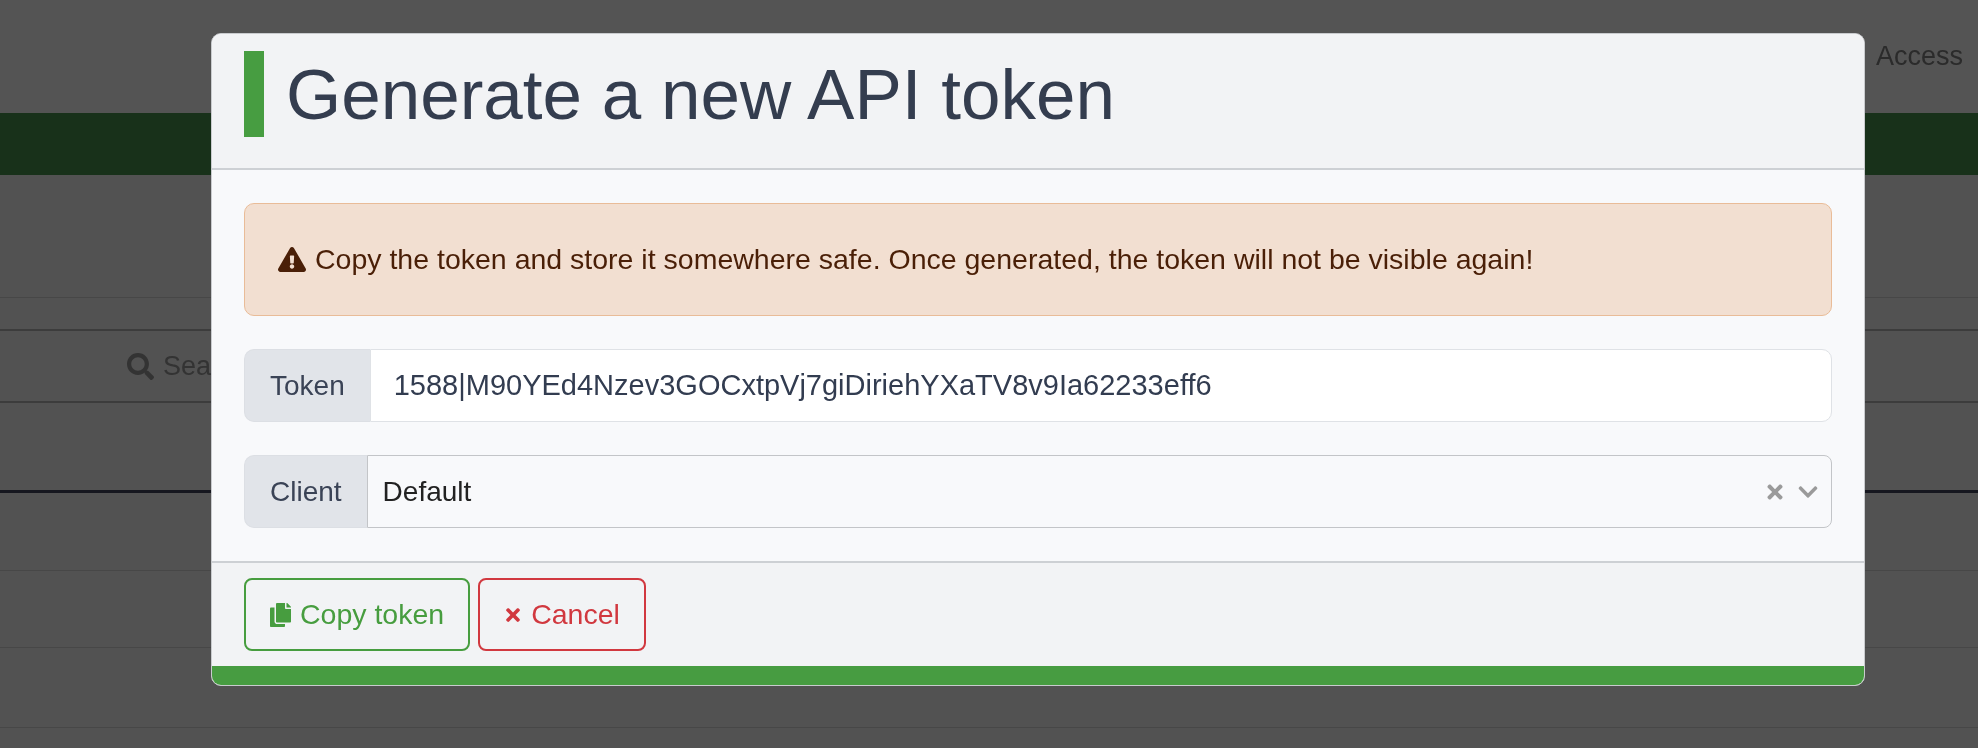 The width and height of the screenshot is (1978, 748). What do you see at coordinates (292, 259) in the screenshot?
I see `warning-icon` at bounding box center [292, 259].